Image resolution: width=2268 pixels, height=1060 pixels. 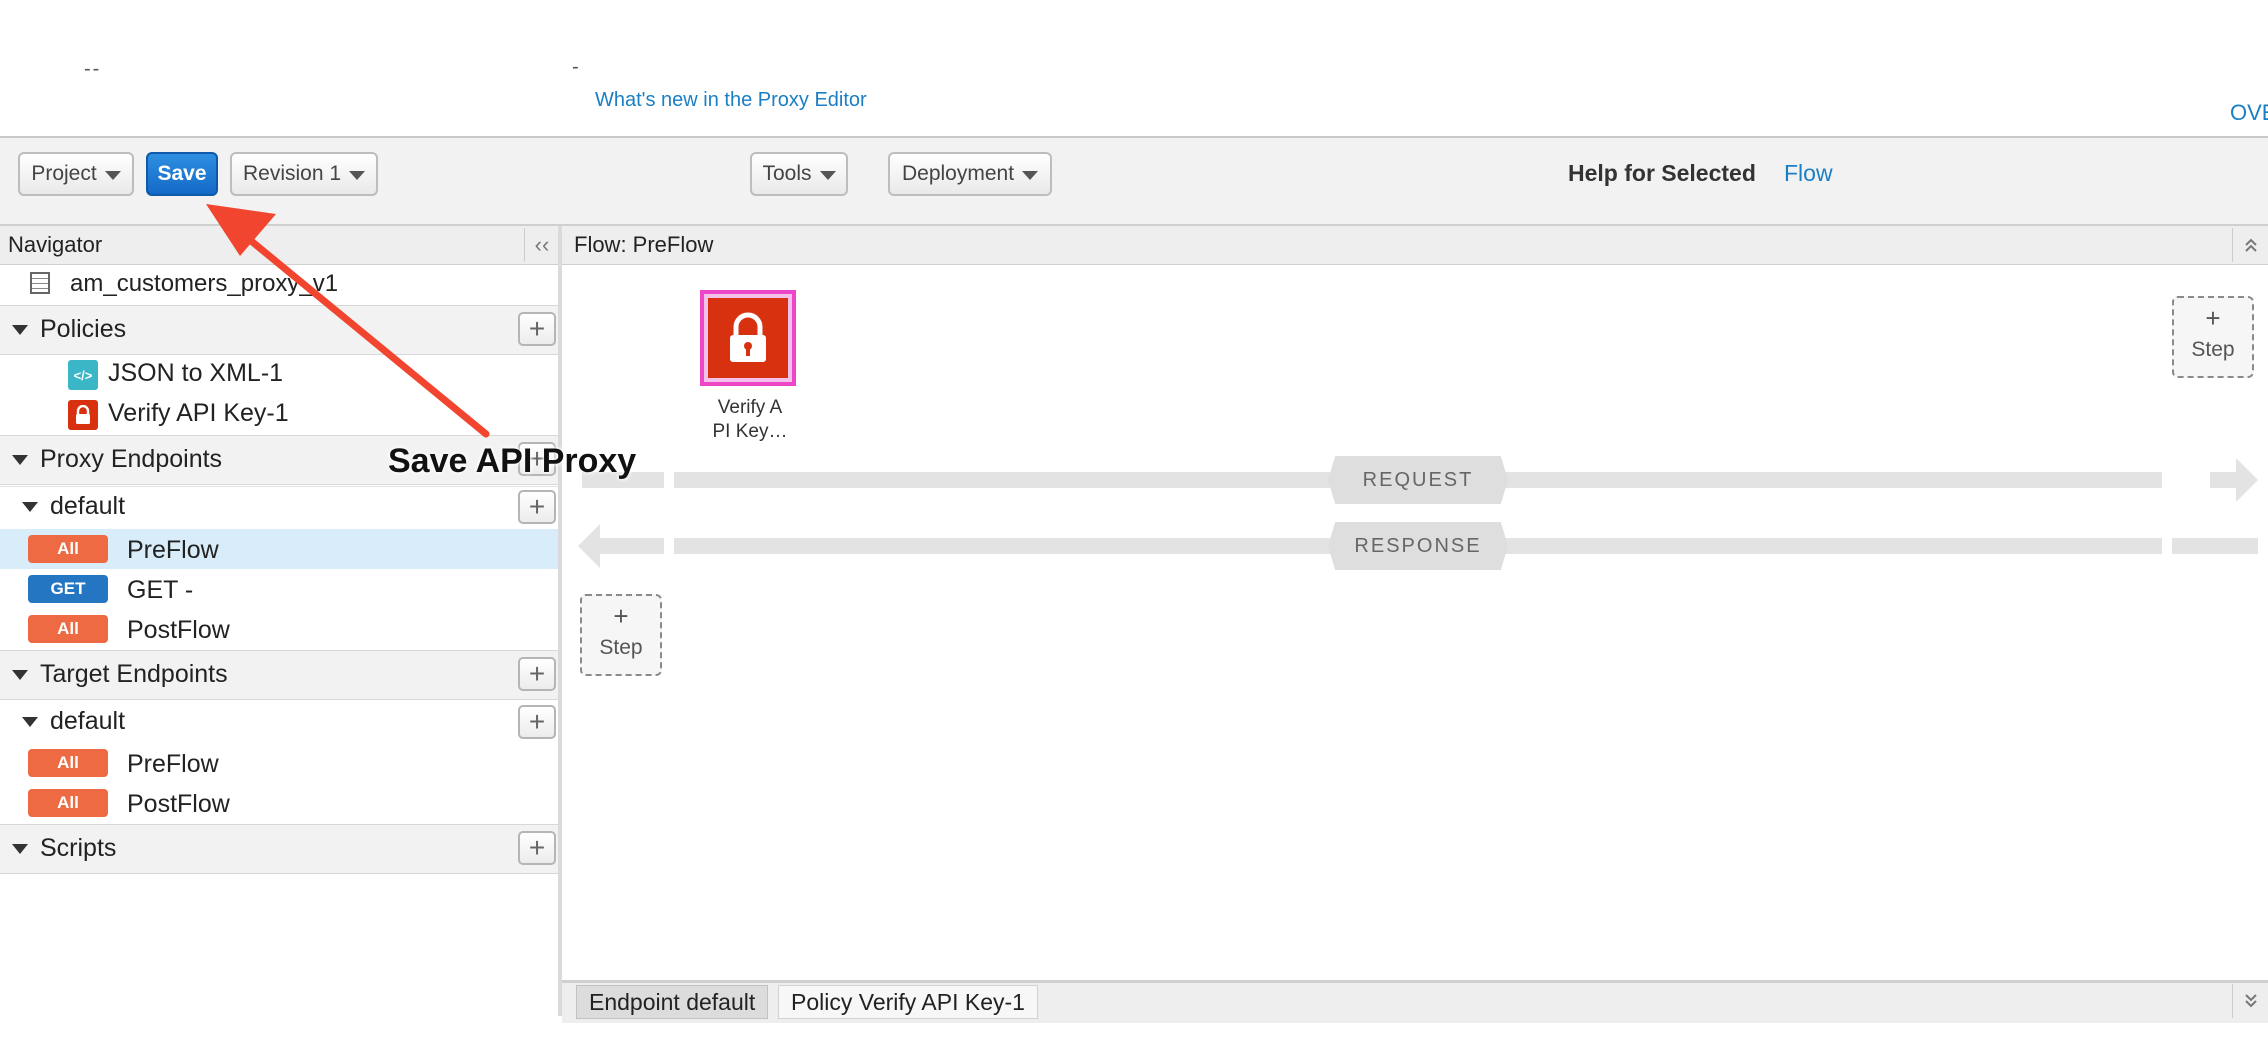 What do you see at coordinates (2213, 337) in the screenshot?
I see `add-request-step-button: + Step` at bounding box center [2213, 337].